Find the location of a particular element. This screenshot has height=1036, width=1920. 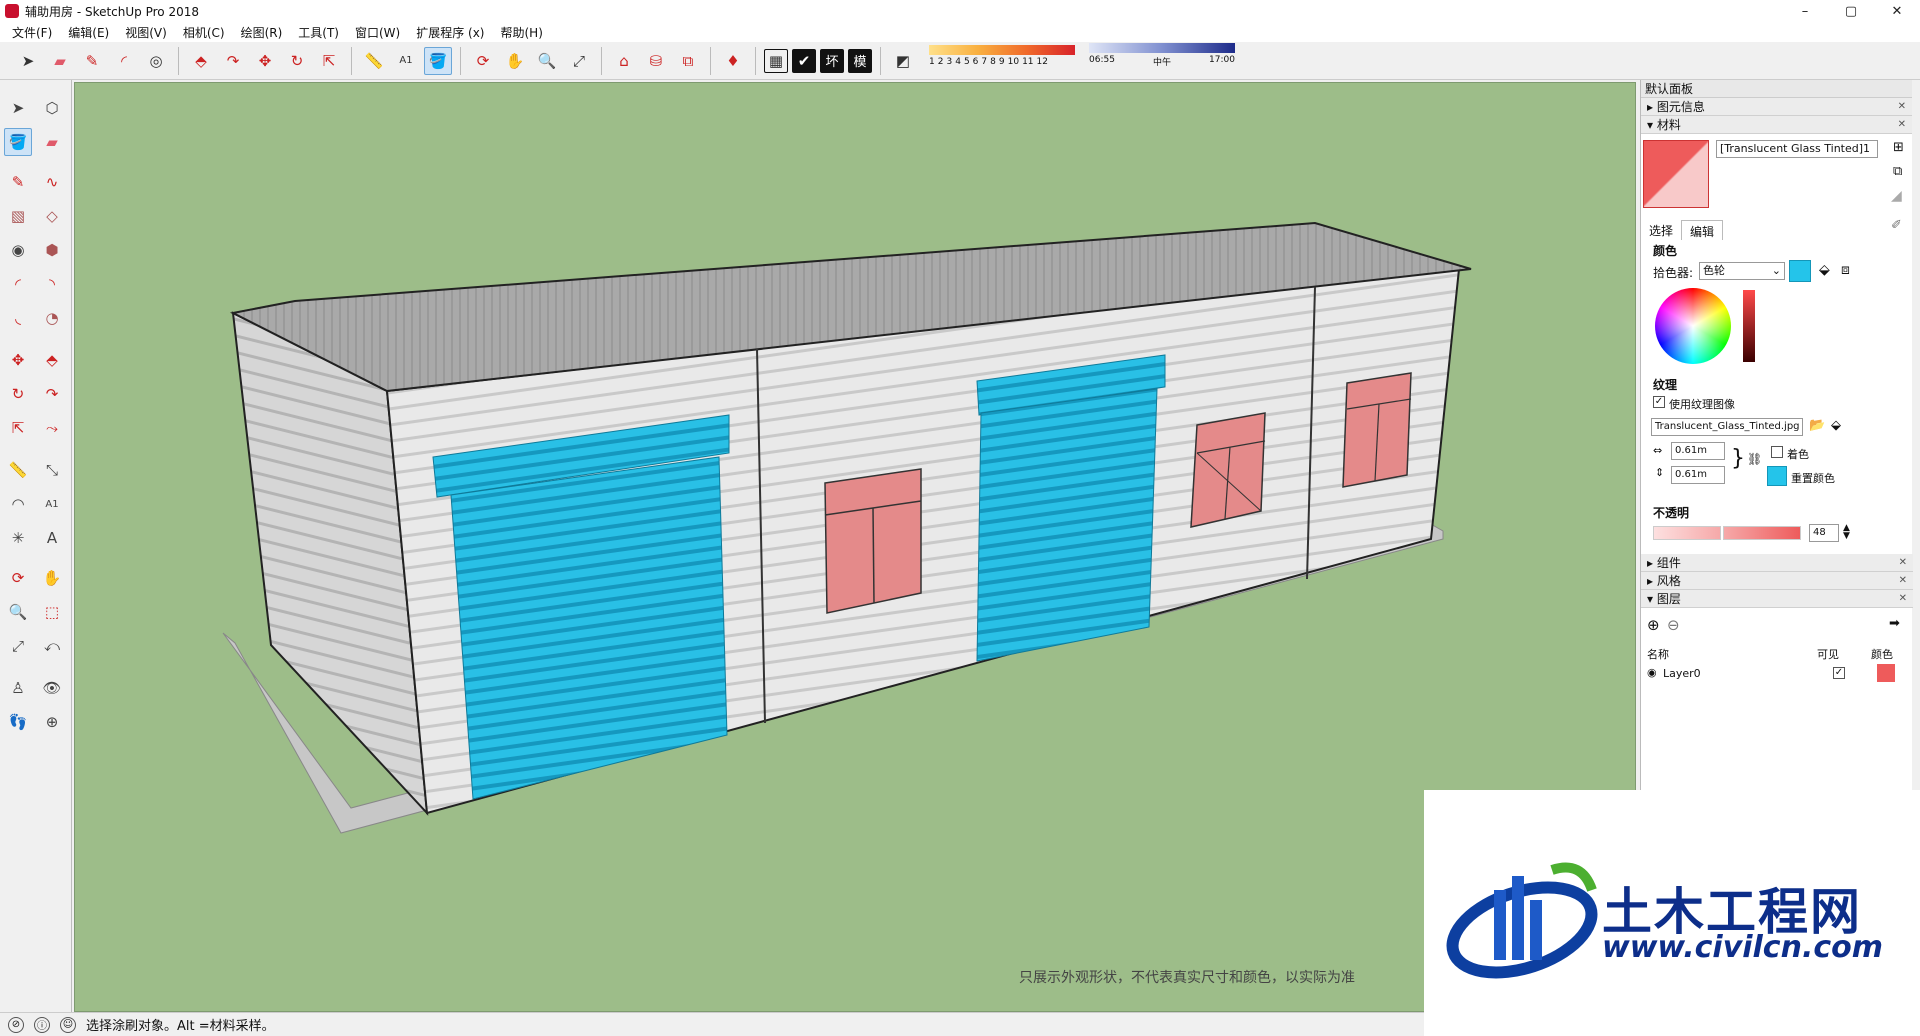

rectangle-tool-icon: ▧ is located at coordinates (18, 216).